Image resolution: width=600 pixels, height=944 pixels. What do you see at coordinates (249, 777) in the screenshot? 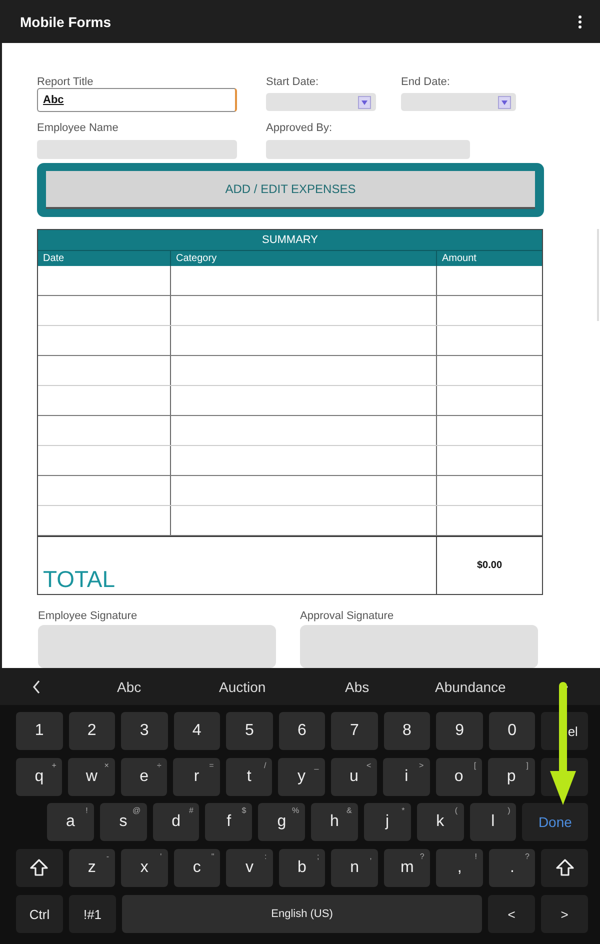
I see `key: t /` at bounding box center [249, 777].